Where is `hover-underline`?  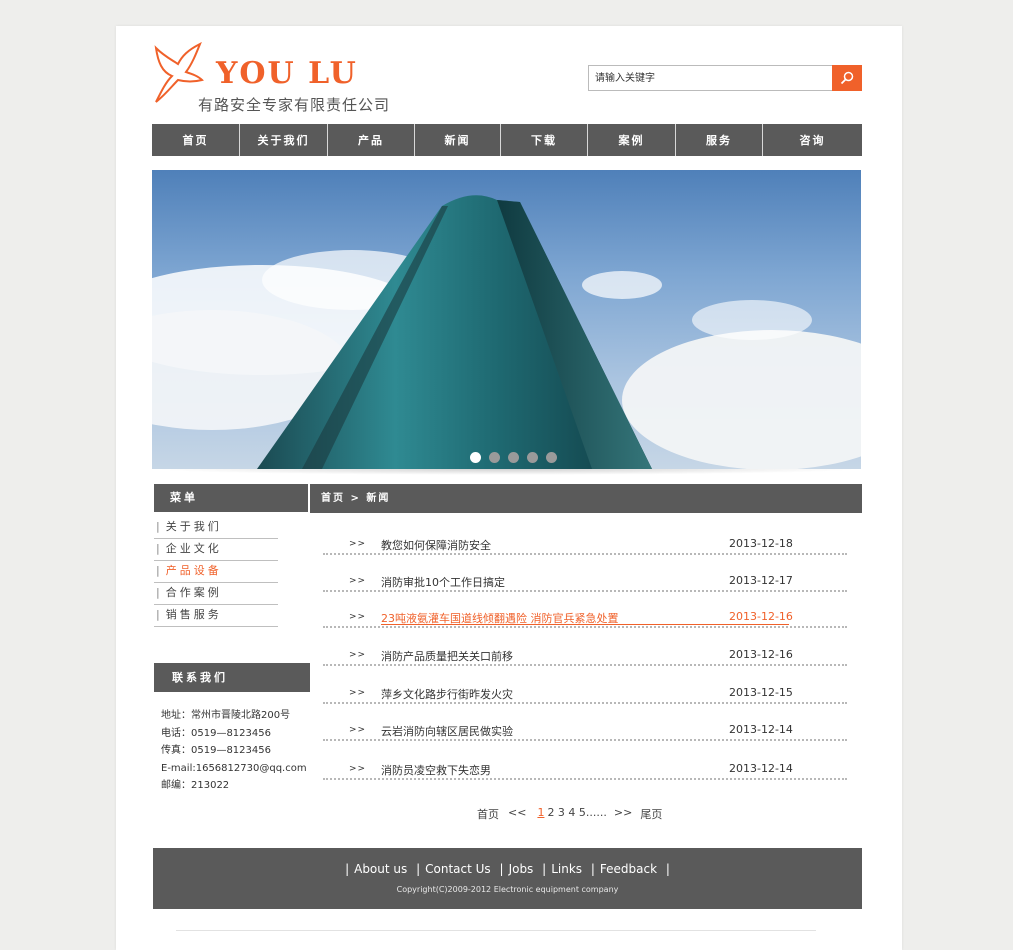 hover-underline is located at coordinates (585, 624).